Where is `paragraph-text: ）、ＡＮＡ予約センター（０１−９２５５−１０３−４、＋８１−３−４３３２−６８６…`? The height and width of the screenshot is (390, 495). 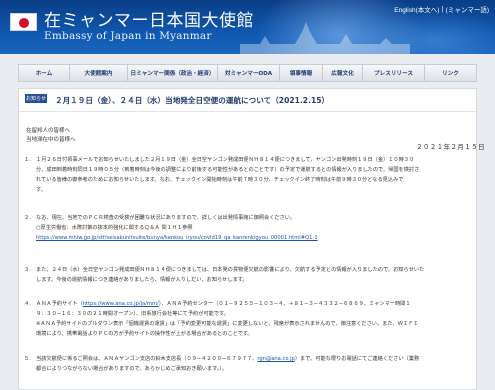
paragraph-text: ）、ＡＮＡ予約センター（０１−９２５５−１０３−４、＋８１−３−４３３２−６８６… is located at coordinates (284, 304).